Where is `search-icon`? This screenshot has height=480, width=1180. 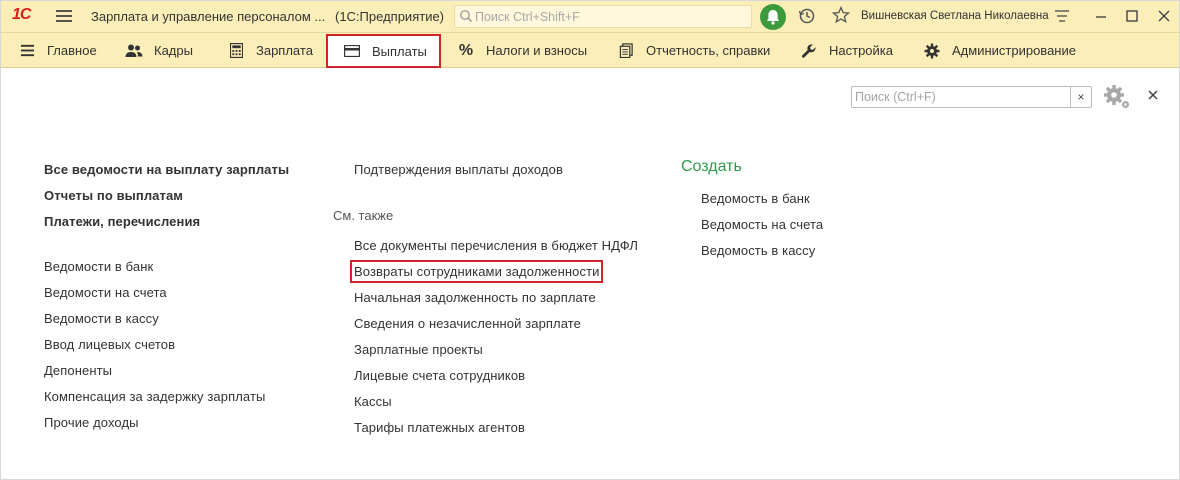 search-icon is located at coordinates (466, 16).